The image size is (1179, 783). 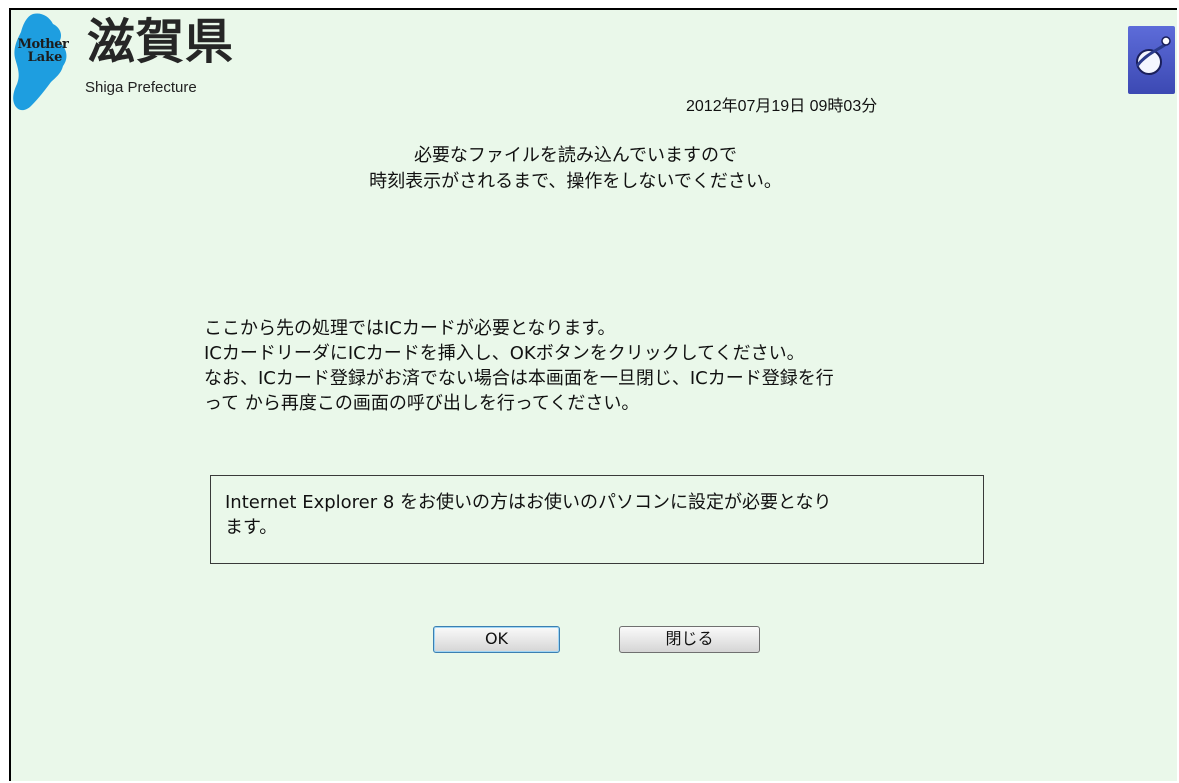 I want to click on browser-globe-icon, so click(x=1151, y=60).